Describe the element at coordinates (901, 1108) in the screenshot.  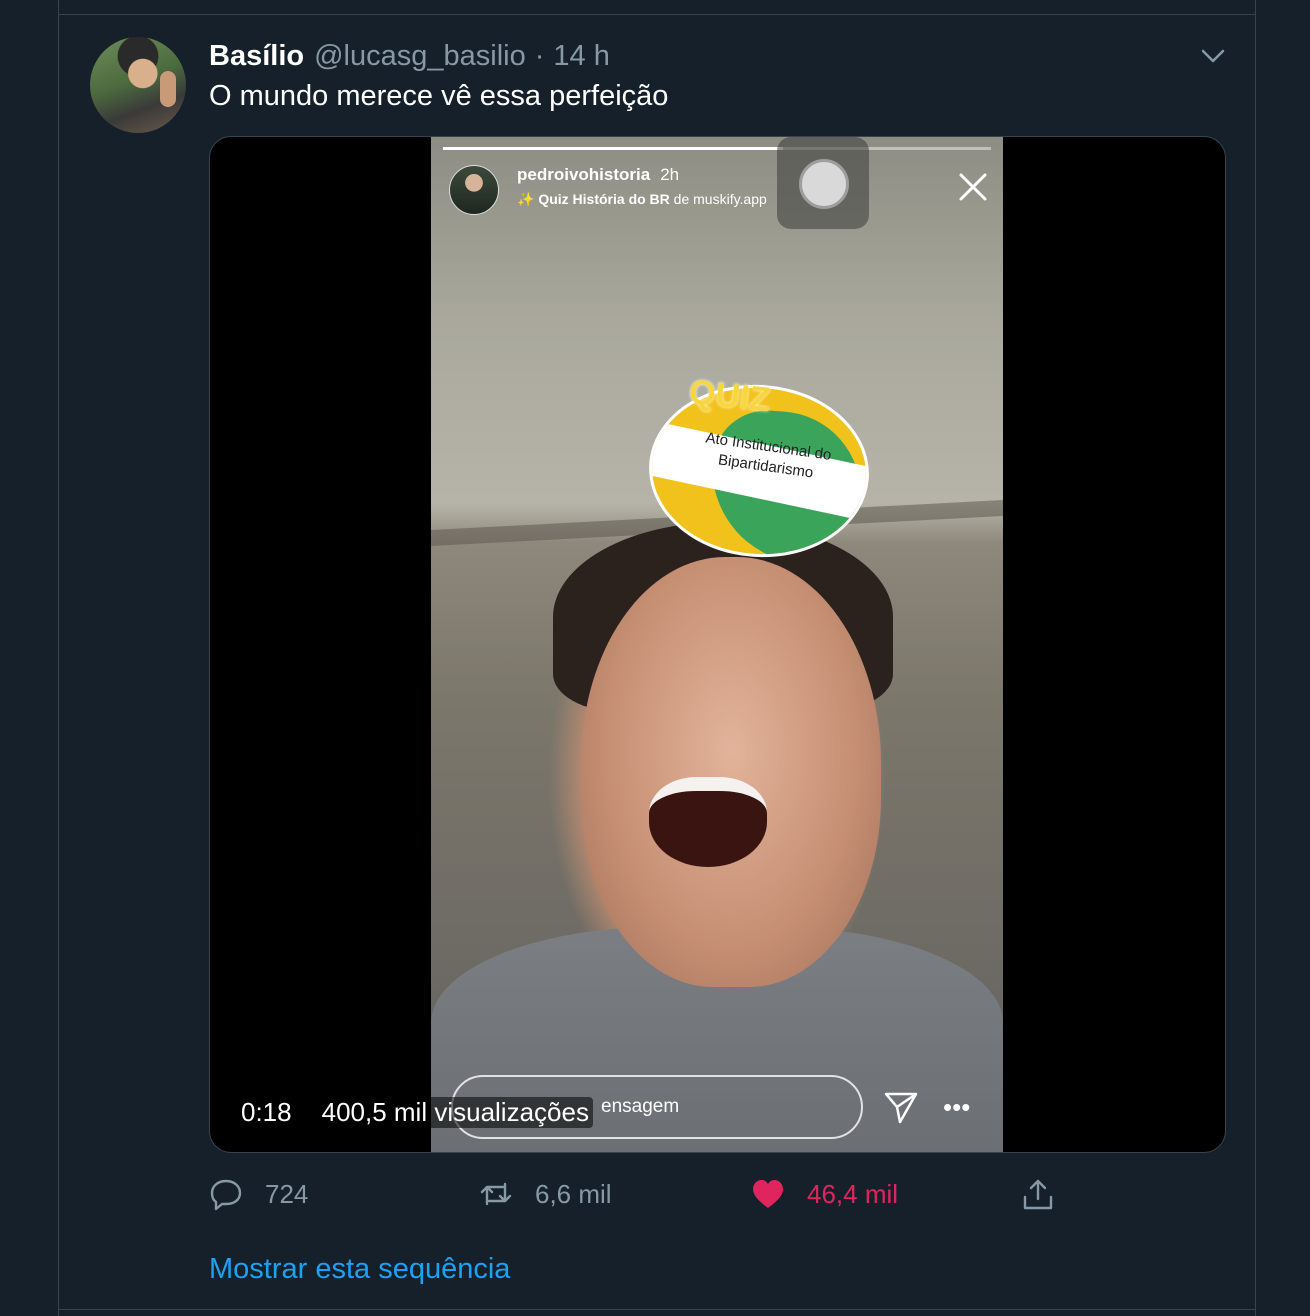
I see `send-icon` at that location.